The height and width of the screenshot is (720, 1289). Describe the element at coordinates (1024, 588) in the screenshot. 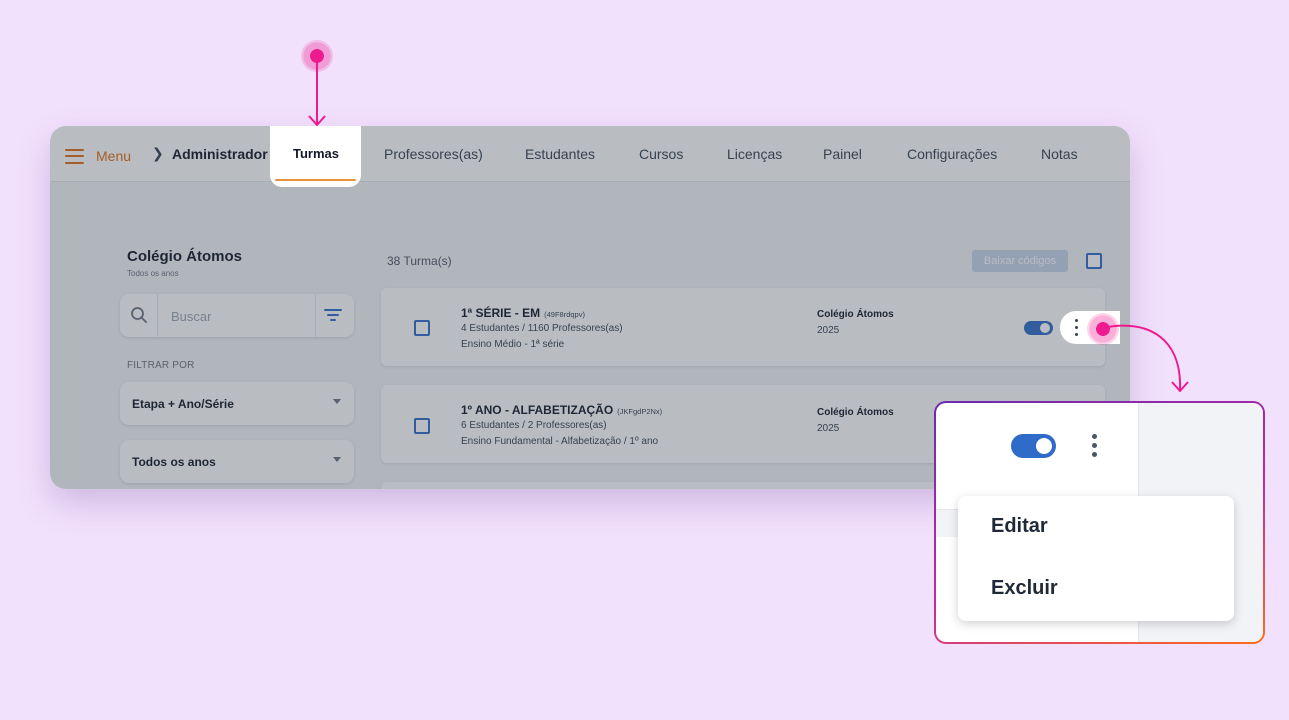

I see `menu-item-excluir: Excluir` at that location.